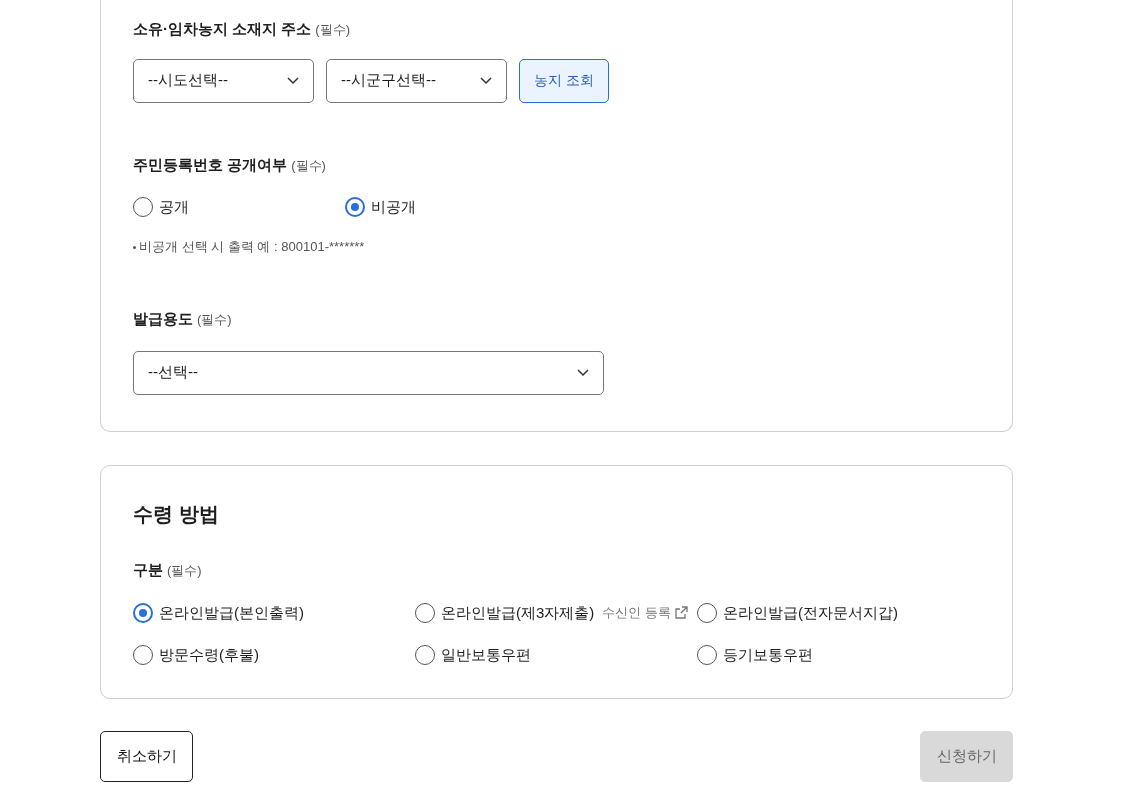  Describe the element at coordinates (768, 655) in the screenshot. I see `radio-label: 등기보통우편` at that location.